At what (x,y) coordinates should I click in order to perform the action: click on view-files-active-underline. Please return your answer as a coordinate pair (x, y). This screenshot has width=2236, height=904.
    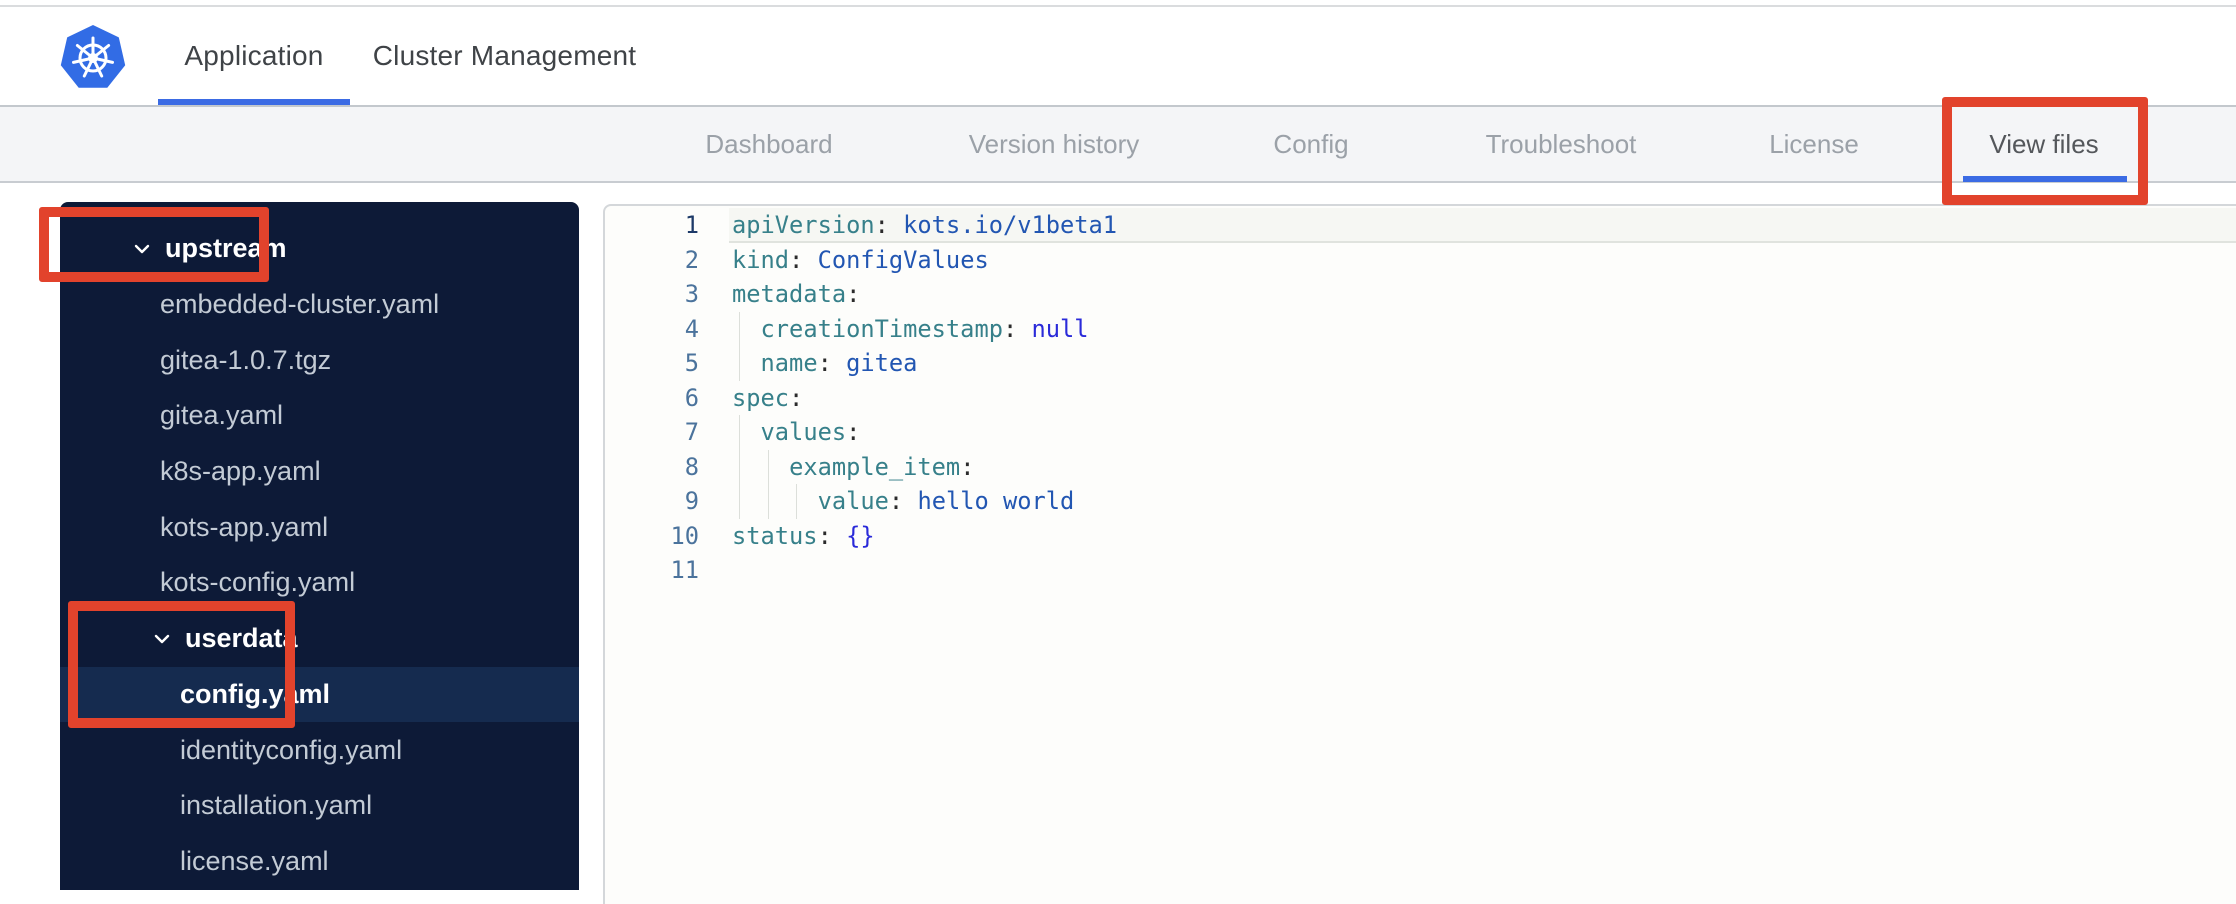
    Looking at the image, I should click on (2045, 179).